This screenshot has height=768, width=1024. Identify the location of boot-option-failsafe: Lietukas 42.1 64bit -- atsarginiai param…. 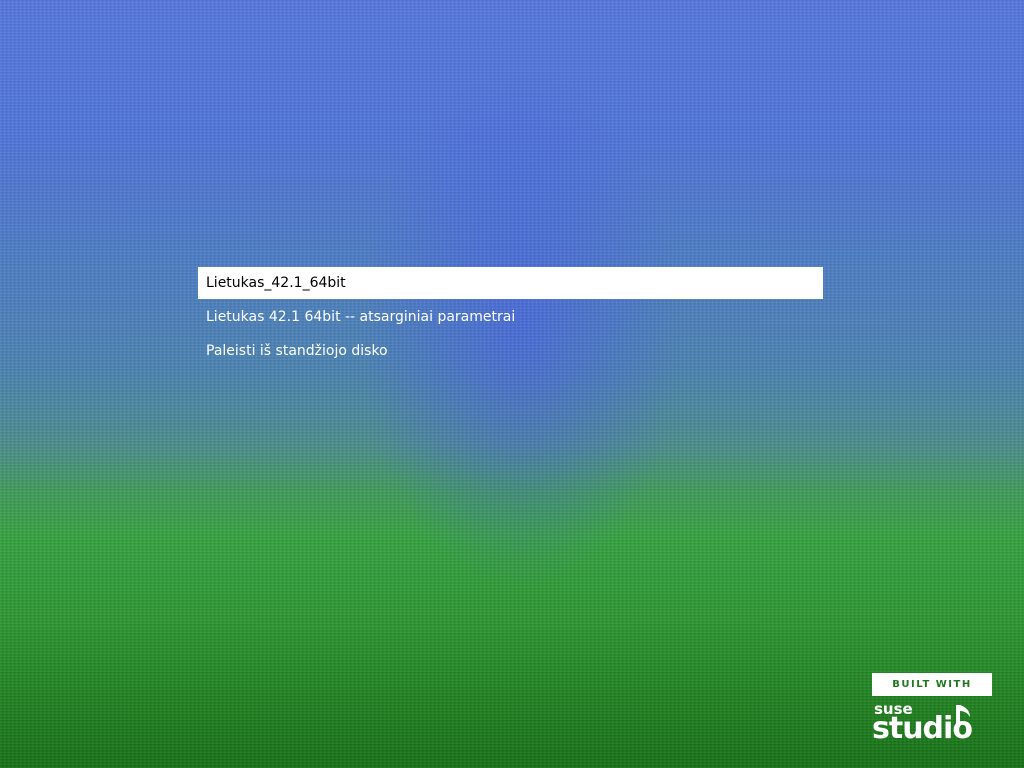
(510, 317).